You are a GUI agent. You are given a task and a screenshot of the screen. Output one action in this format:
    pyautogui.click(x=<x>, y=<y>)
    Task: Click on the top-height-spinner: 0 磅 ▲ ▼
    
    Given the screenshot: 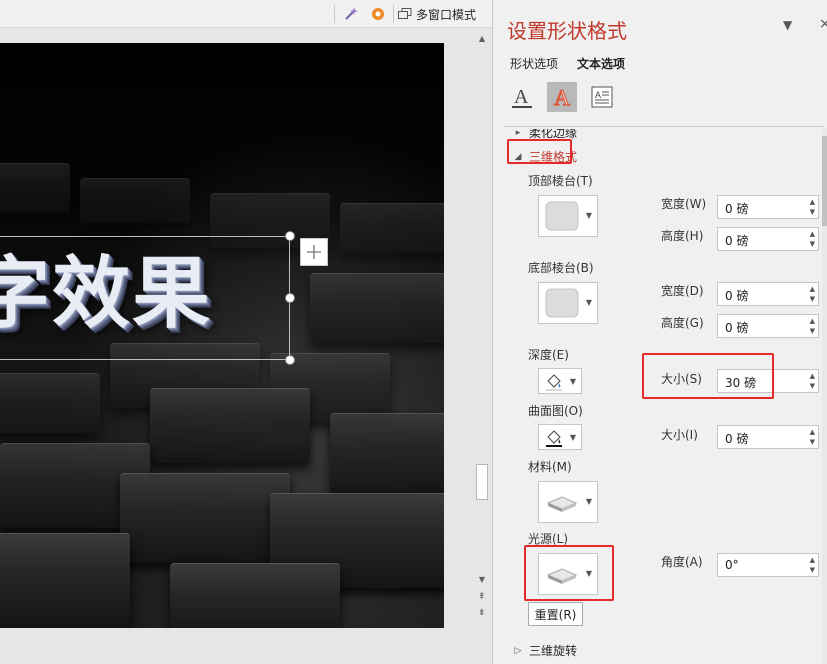 What is the action you would take?
    pyautogui.click(x=768, y=239)
    